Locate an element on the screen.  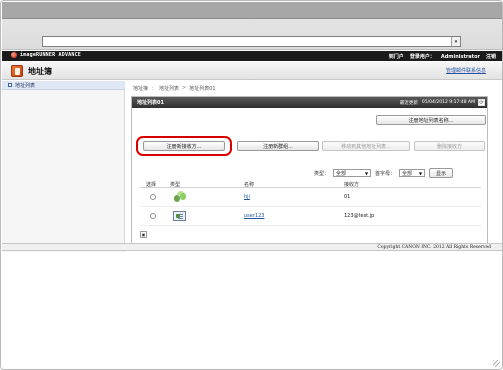
initial-select-value: 全部 is located at coordinates (407, 173).